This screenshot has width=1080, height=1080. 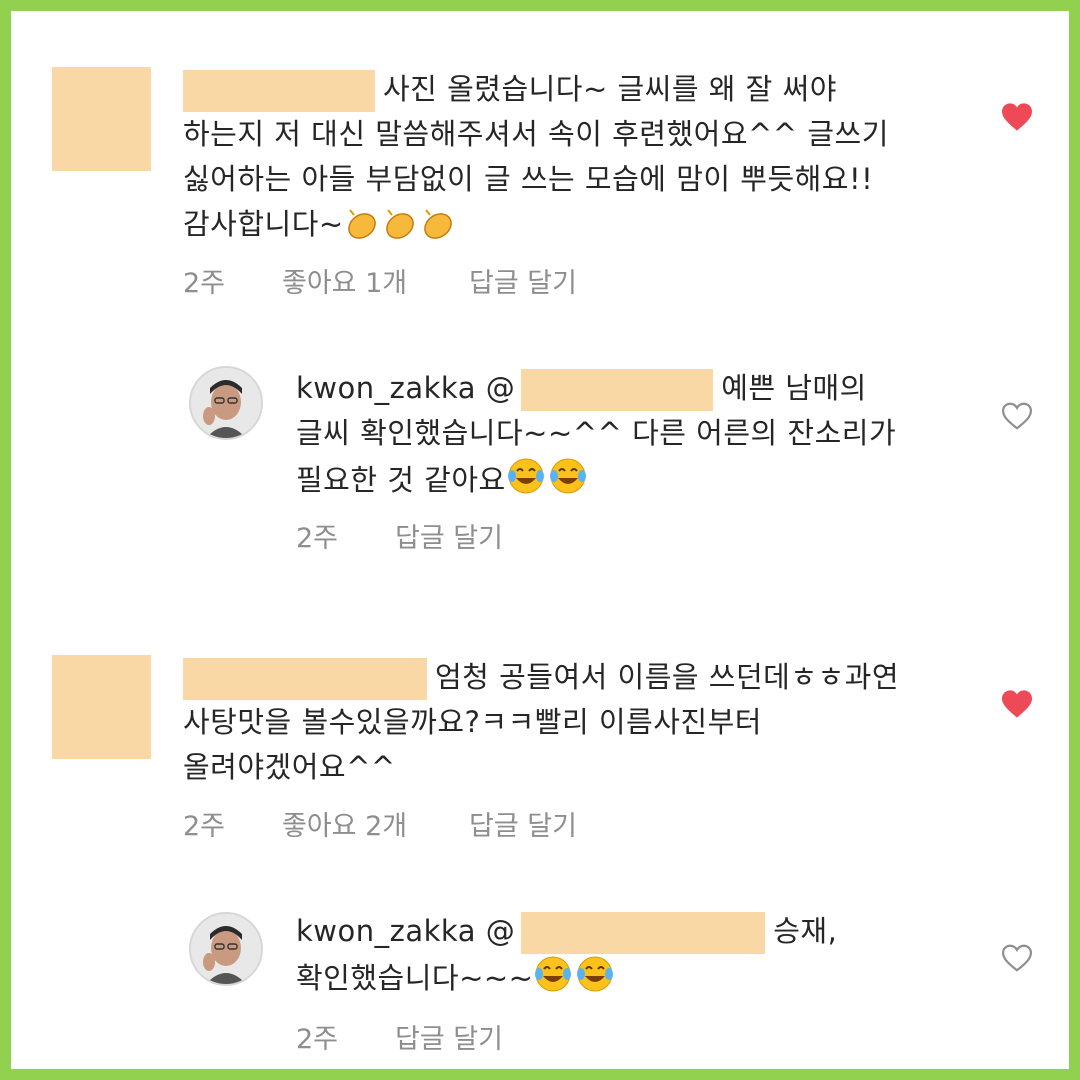 I want to click on comment-2-meta: 2주 답글 달기, so click(x=496, y=535).